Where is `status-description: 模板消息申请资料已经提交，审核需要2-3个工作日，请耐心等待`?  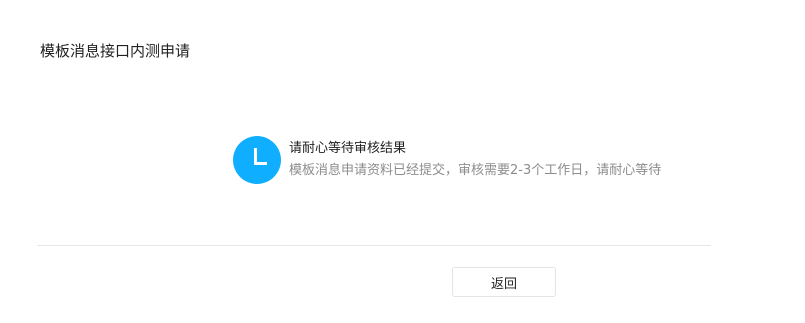
status-description: 模板消息申请资料已经提交，审核需要2-3个工作日，请耐心等待 is located at coordinates (475, 170).